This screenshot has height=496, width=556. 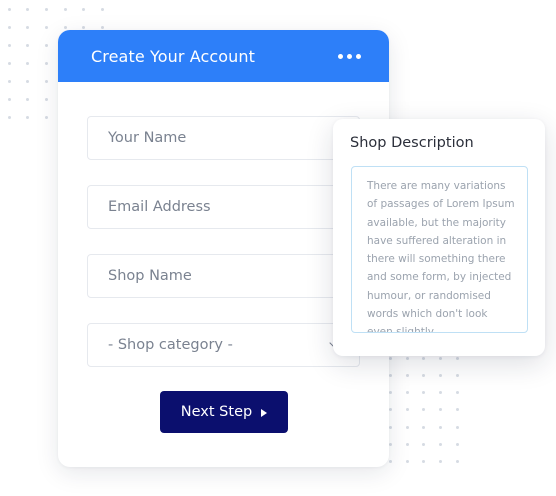 I want to click on email-input, so click(x=223, y=207).